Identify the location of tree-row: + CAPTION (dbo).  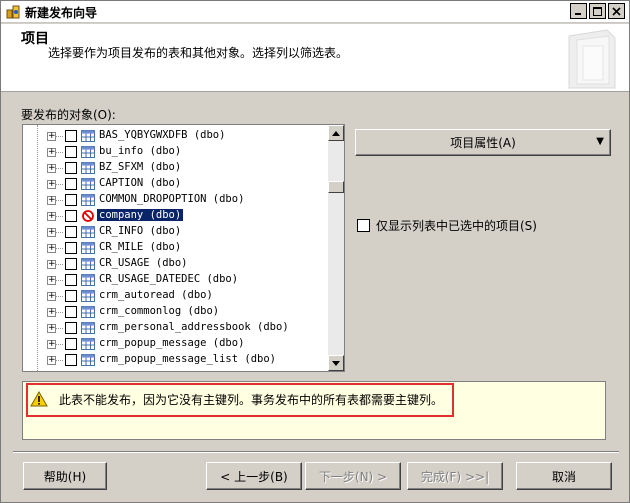
(175, 184).